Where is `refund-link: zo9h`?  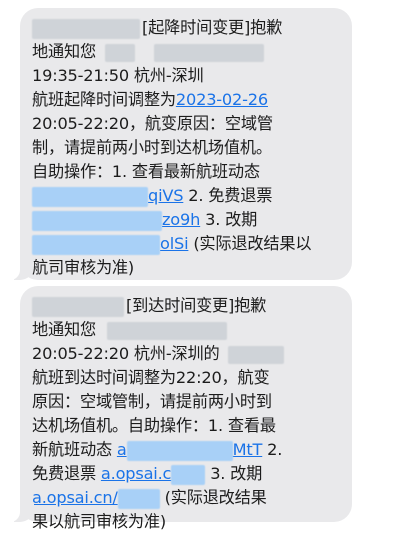
refund-link: zo9h is located at coordinates (181, 219).